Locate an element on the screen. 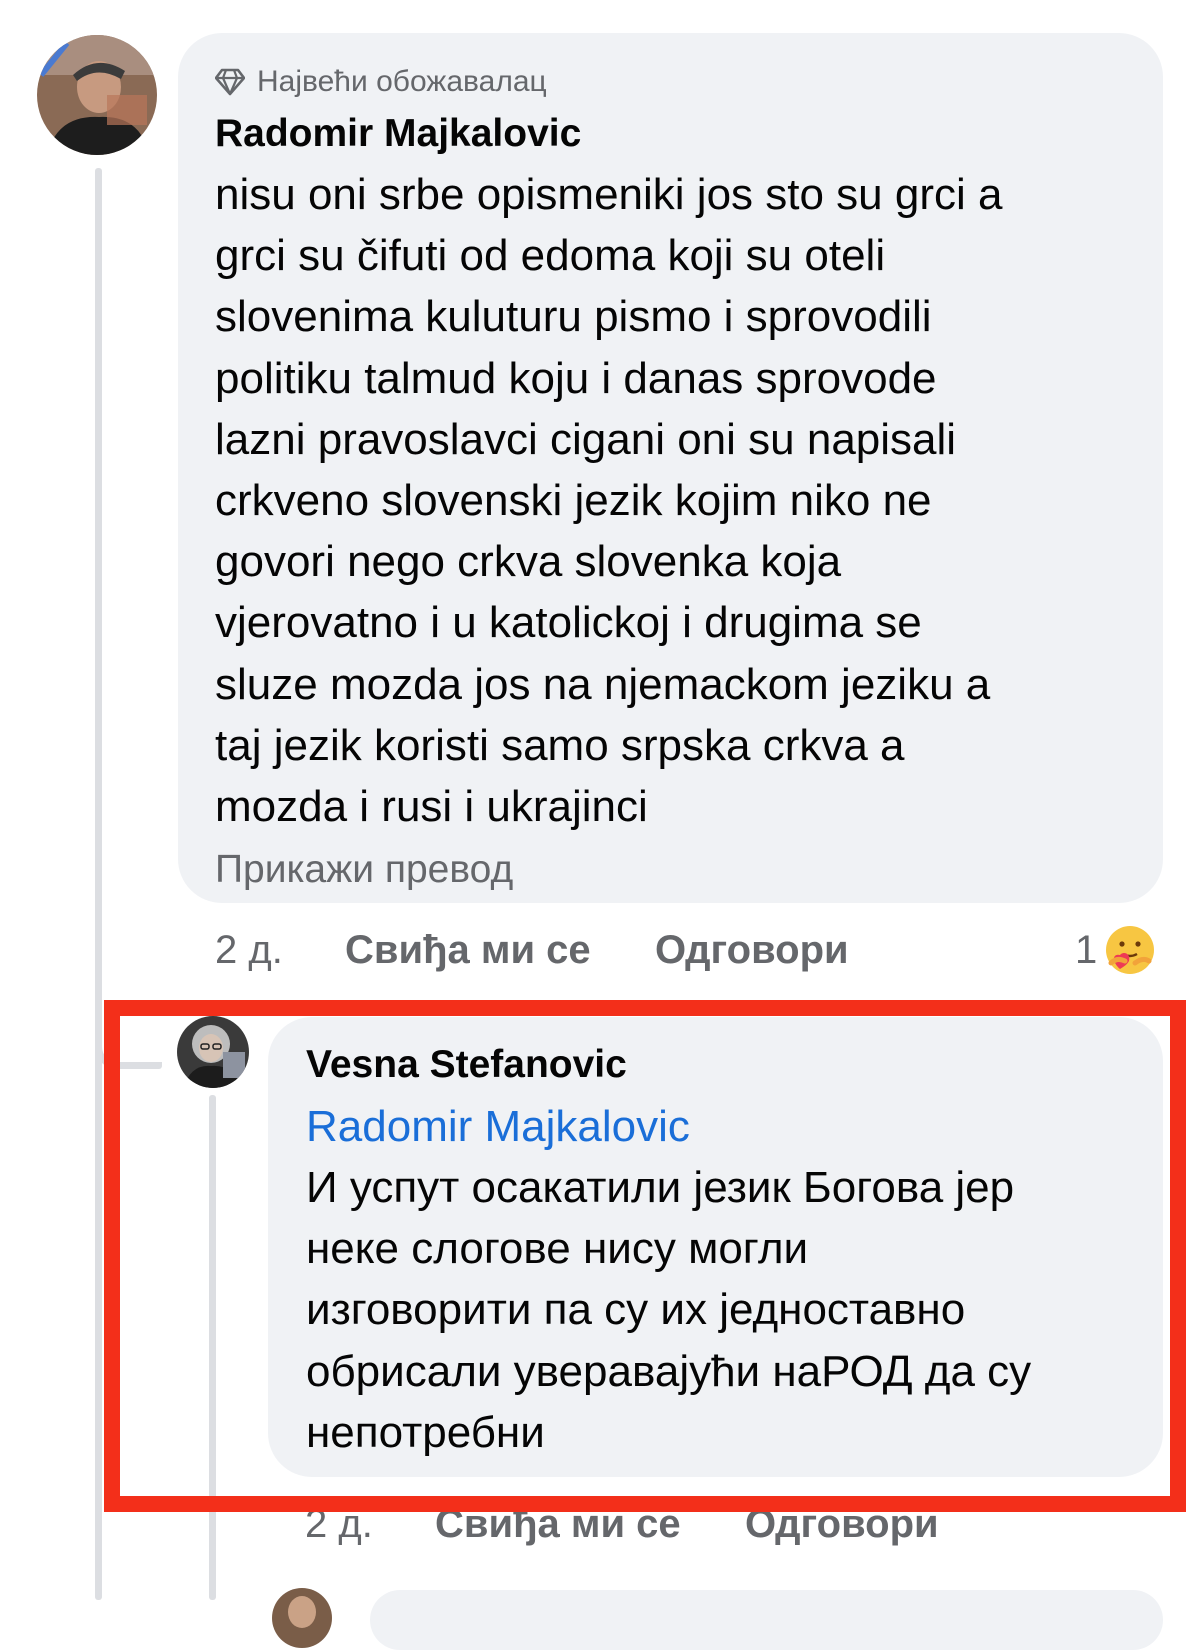  next-comment-bubble is located at coordinates (766, 1620).